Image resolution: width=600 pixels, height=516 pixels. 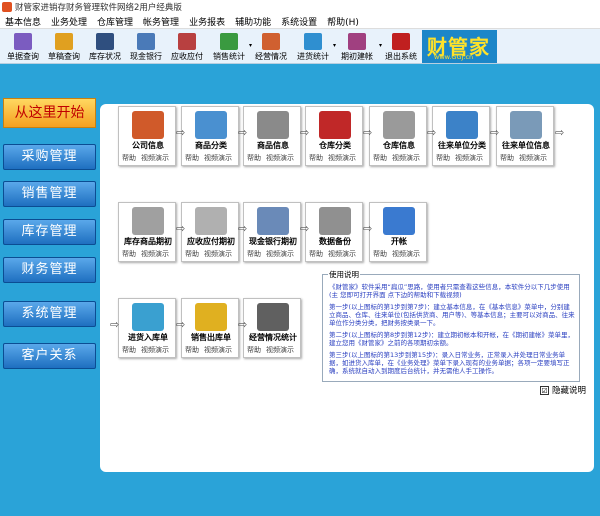 I want to click on menu-item: 帐务管理, so click(x=161, y=21).